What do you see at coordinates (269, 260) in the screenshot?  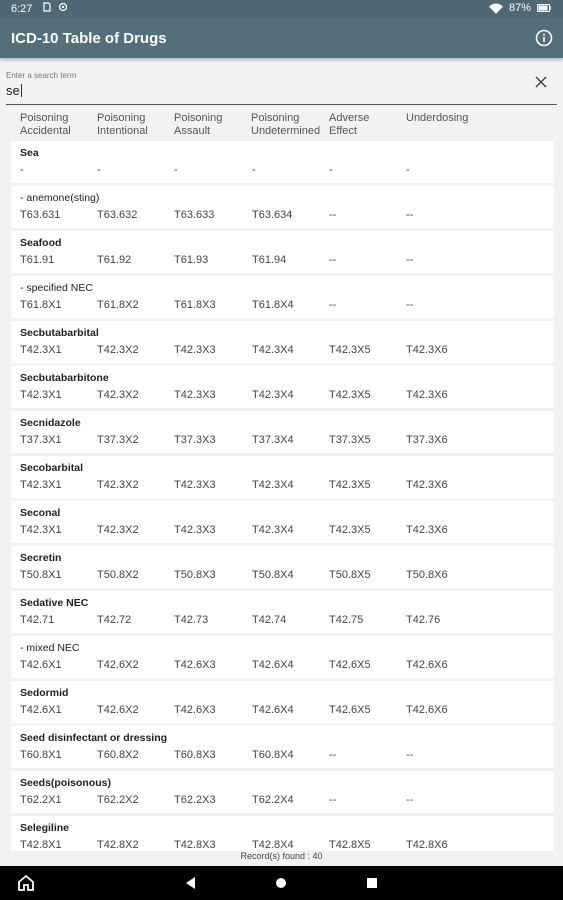 I see `drug-code: T61.94` at bounding box center [269, 260].